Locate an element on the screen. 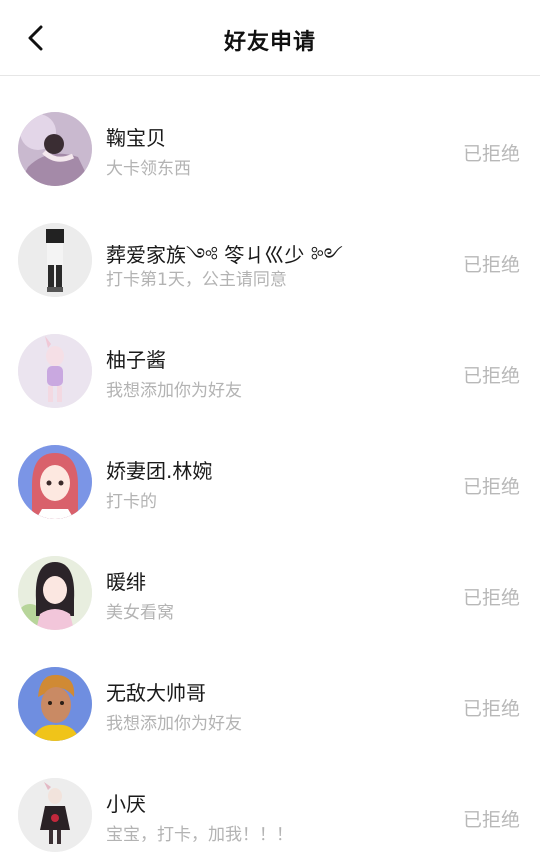  requester-name: 无敌大帅哥 is located at coordinates (156, 693).